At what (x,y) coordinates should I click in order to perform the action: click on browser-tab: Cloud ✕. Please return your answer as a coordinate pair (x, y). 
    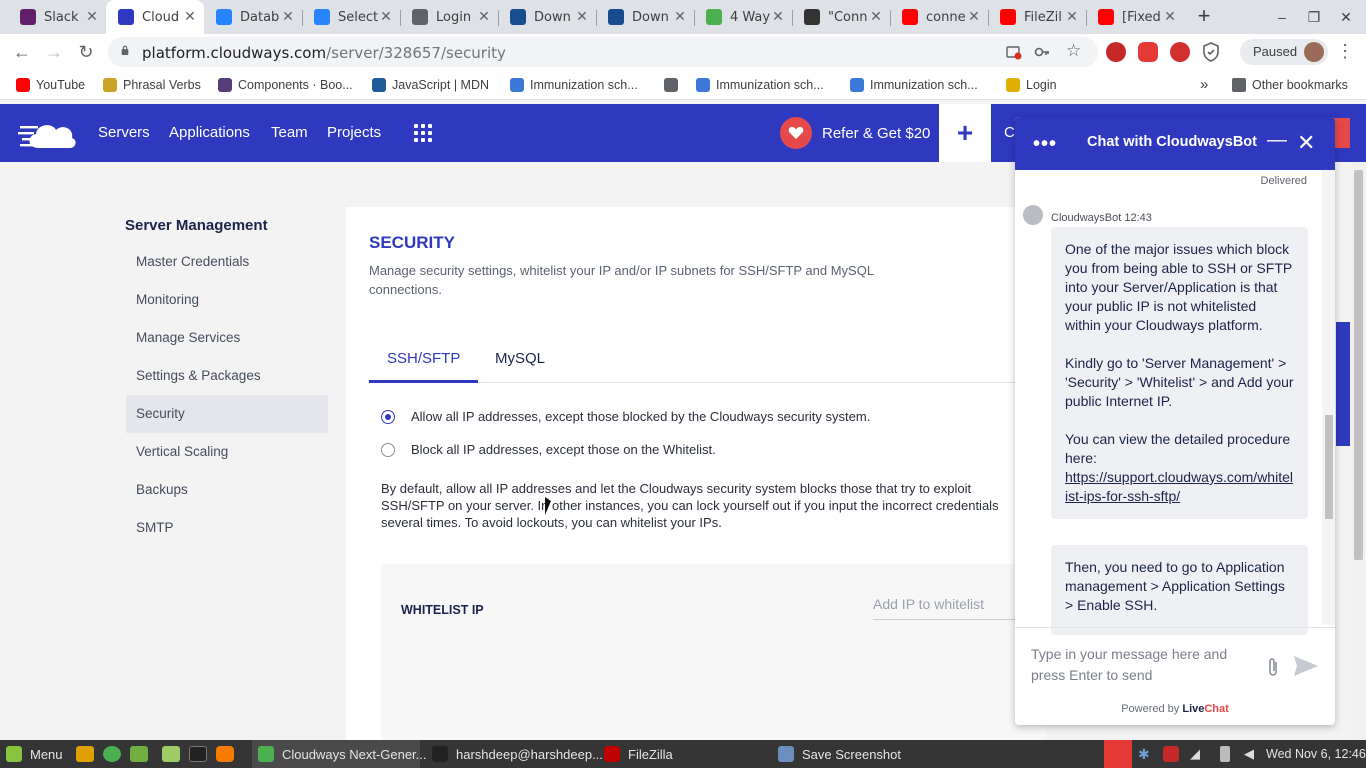
    Looking at the image, I should click on (155, 17).